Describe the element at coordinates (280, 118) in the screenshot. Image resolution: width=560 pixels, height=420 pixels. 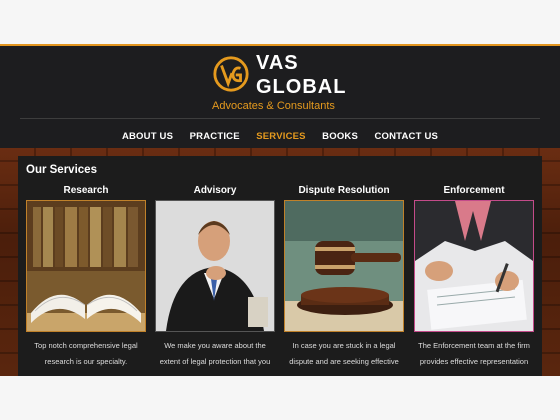
I see `nav-divider` at that location.